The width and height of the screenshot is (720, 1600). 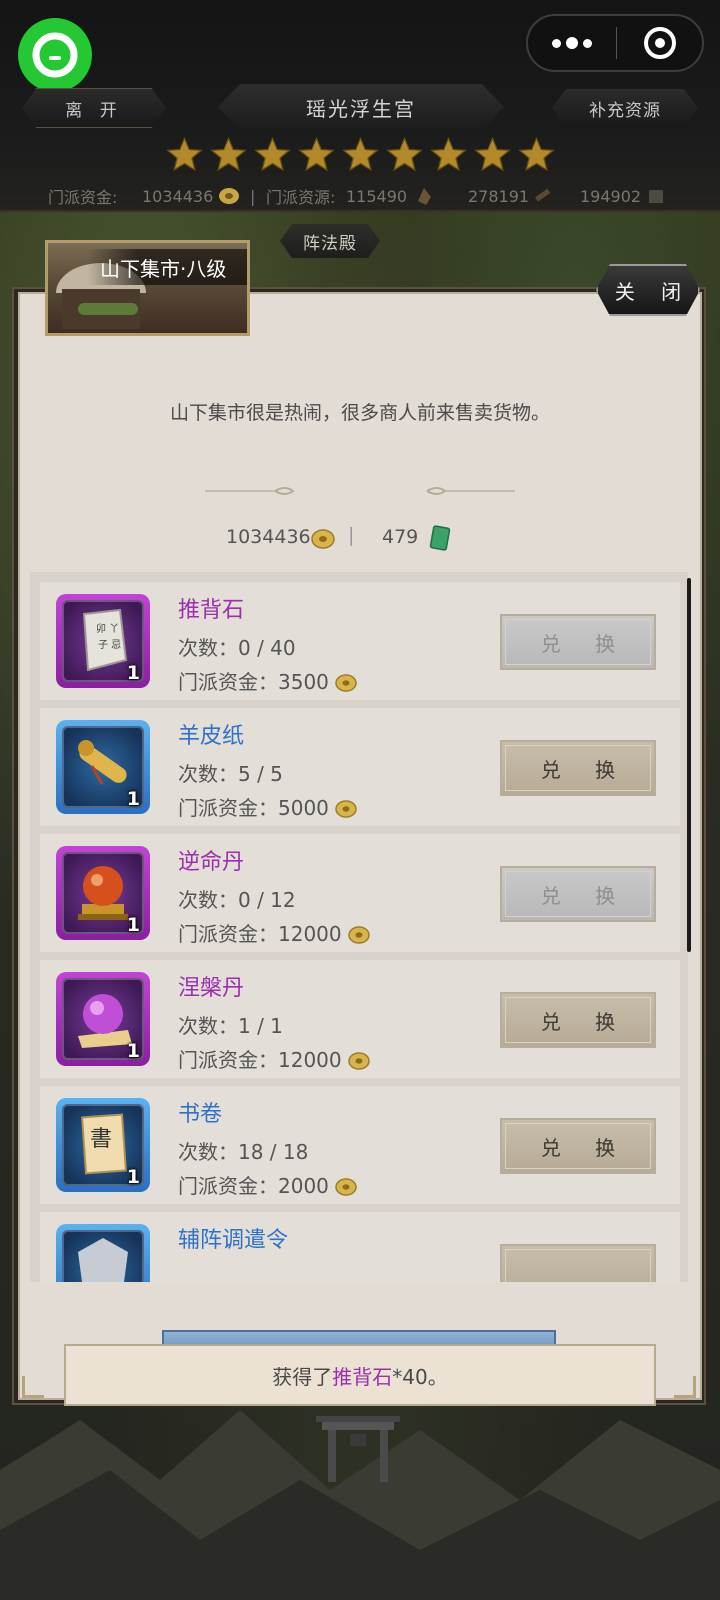 I want to click on miniprogram-capsule, so click(x=615, y=43).